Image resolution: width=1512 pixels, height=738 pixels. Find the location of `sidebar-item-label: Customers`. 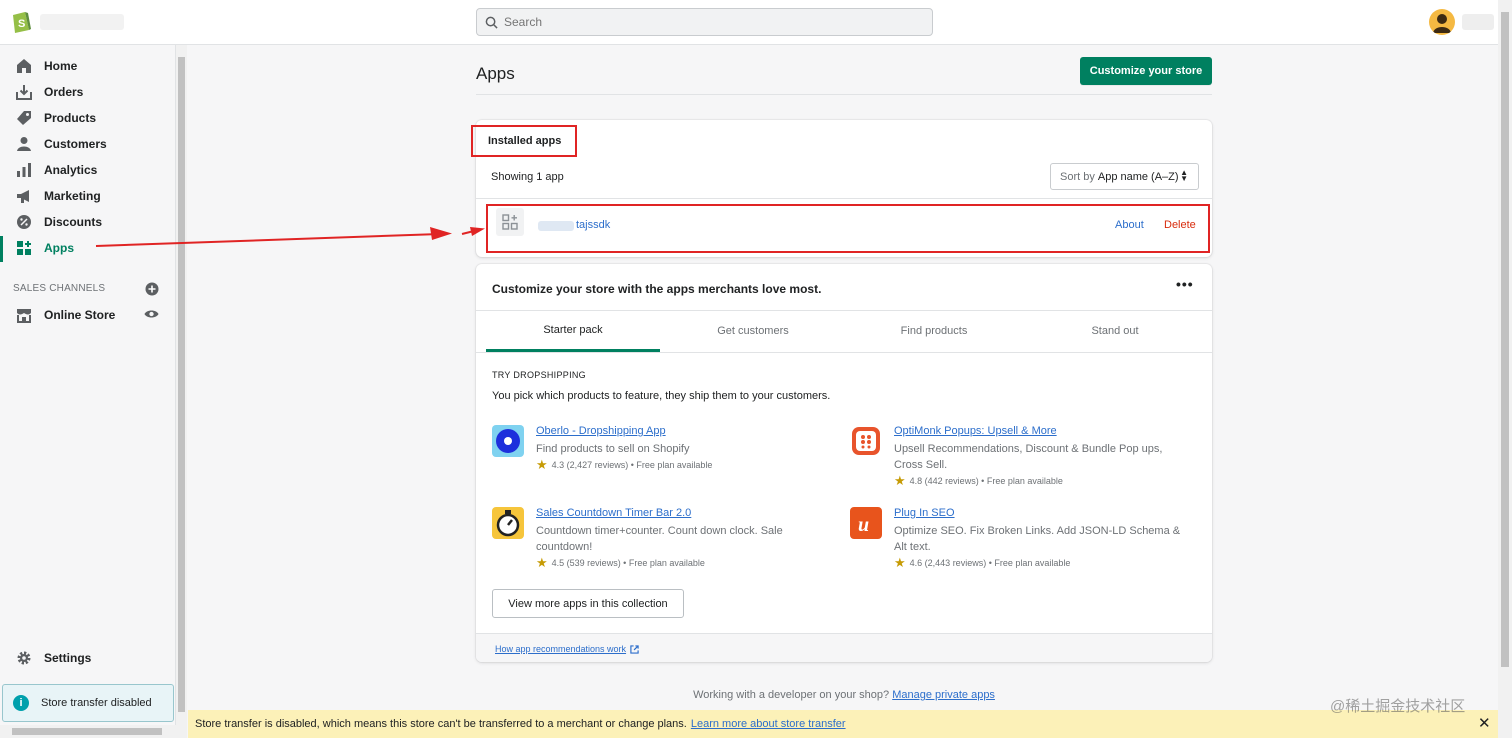

sidebar-item-label: Customers is located at coordinates (75, 144).